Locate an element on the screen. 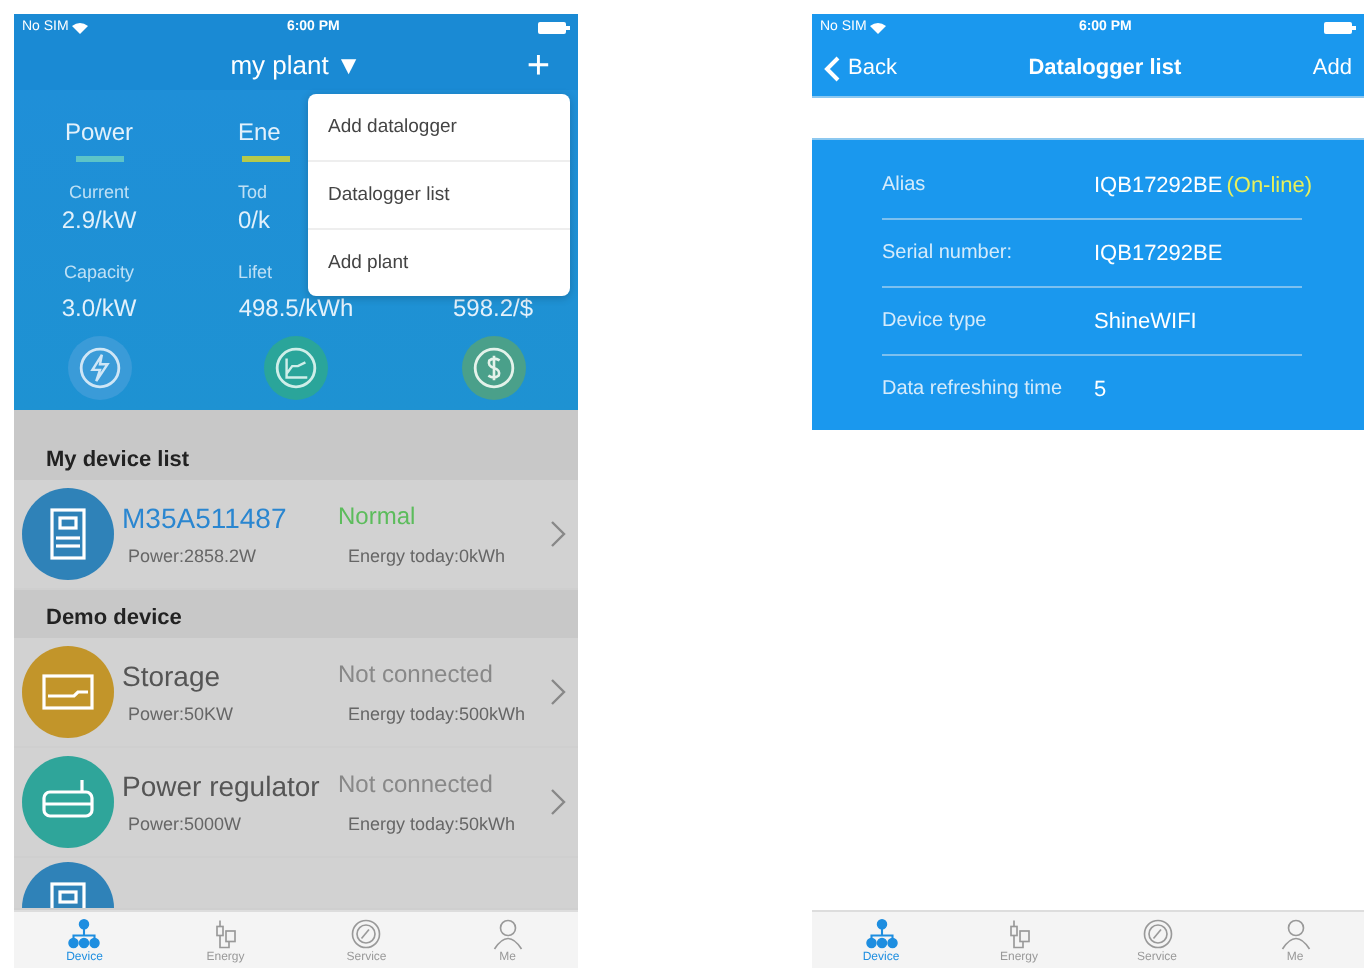 This screenshot has height=968, width=1364. menu-item: Add datalogger is located at coordinates (439, 128).